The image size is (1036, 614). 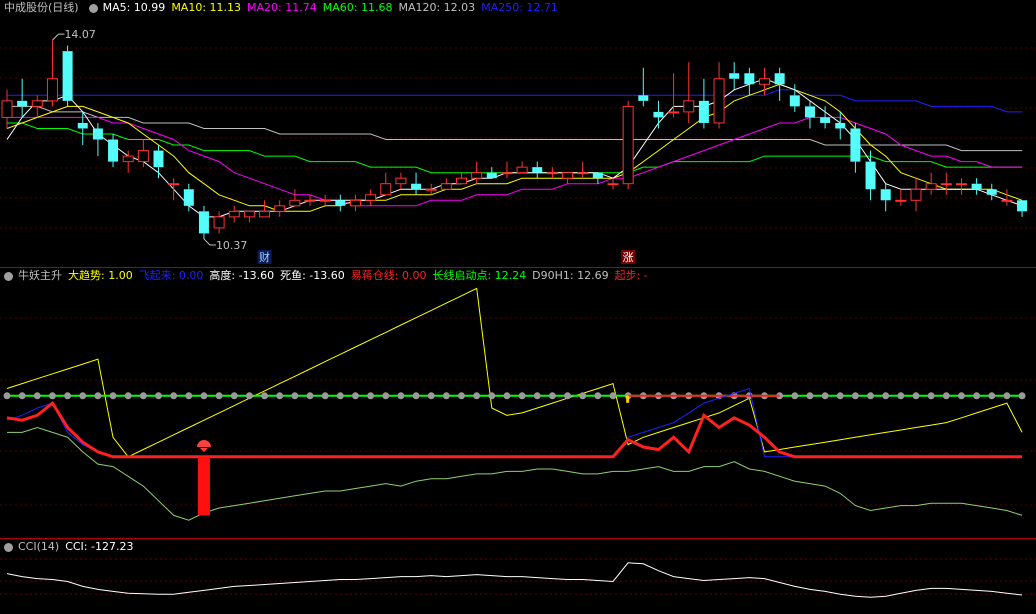 What do you see at coordinates (312, 275) in the screenshot?
I see `legend-item: 死鱼: -13.60` at bounding box center [312, 275].